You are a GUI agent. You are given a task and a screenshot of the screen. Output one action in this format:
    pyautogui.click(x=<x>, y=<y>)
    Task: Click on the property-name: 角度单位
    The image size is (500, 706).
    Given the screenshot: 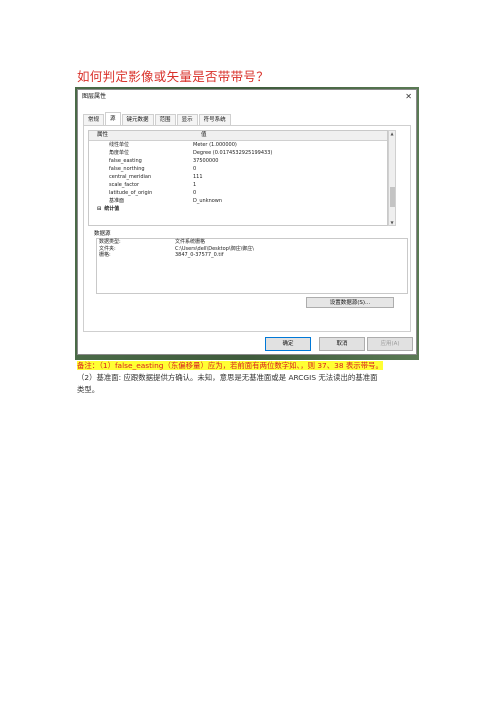 What is the action you would take?
    pyautogui.click(x=119, y=153)
    